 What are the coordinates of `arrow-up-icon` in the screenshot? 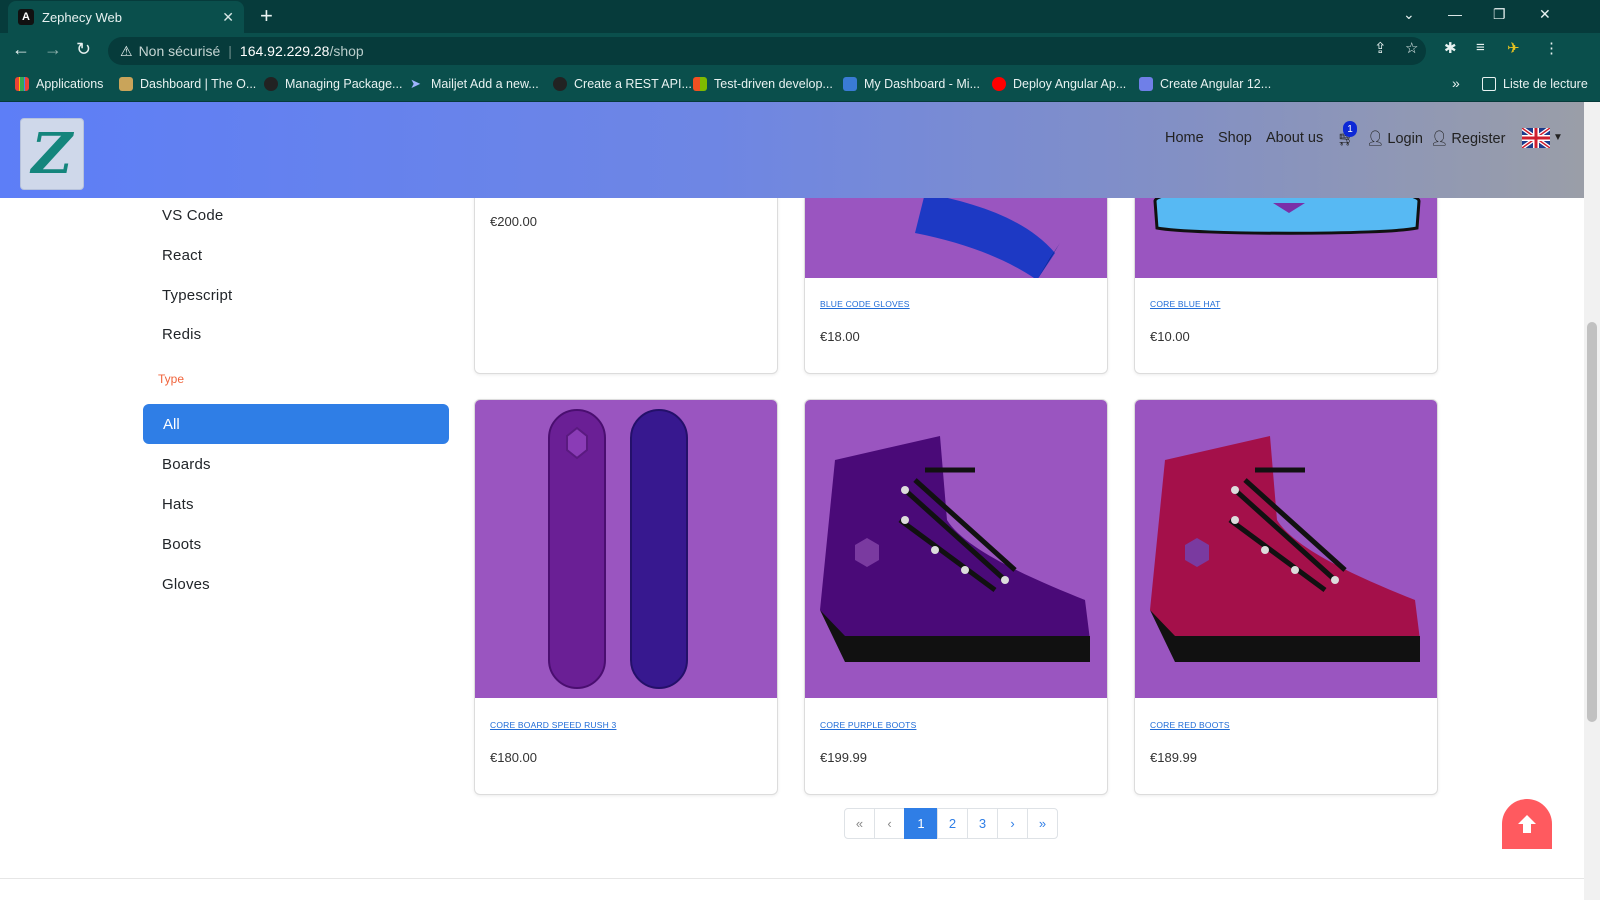 It's located at (1527, 824).